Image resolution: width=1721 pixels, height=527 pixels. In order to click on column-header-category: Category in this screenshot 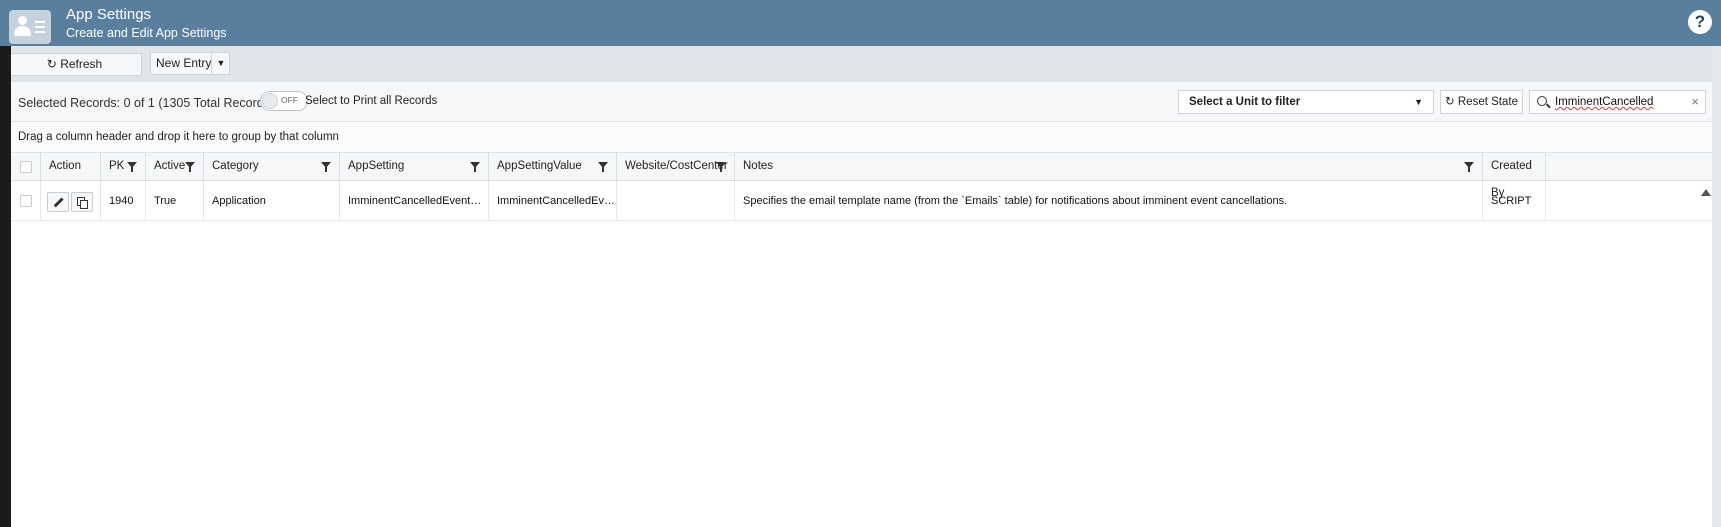, I will do `click(272, 167)`.